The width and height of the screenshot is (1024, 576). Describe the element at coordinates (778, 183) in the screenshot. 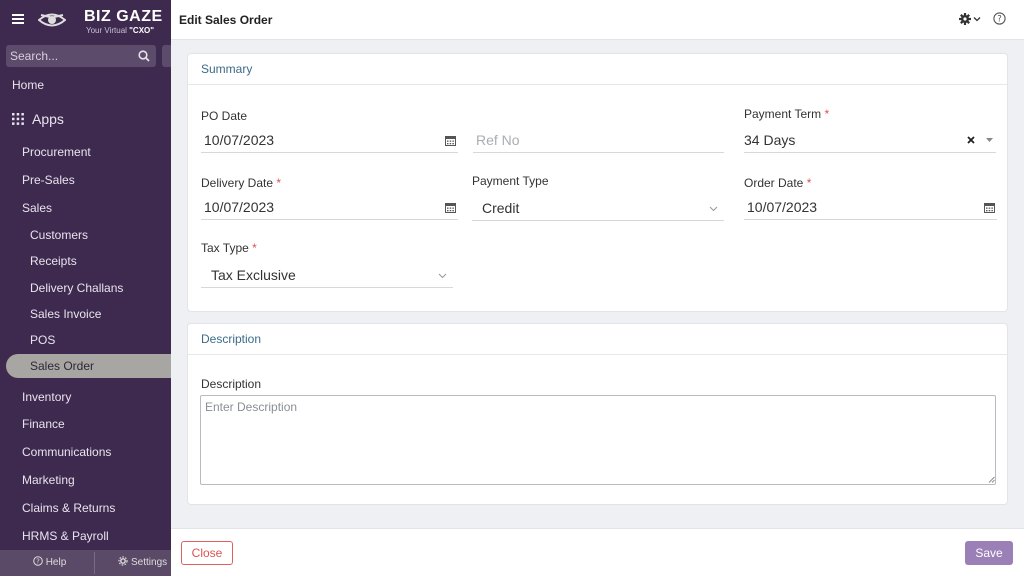

I see `order-date-label: Order Date *` at that location.